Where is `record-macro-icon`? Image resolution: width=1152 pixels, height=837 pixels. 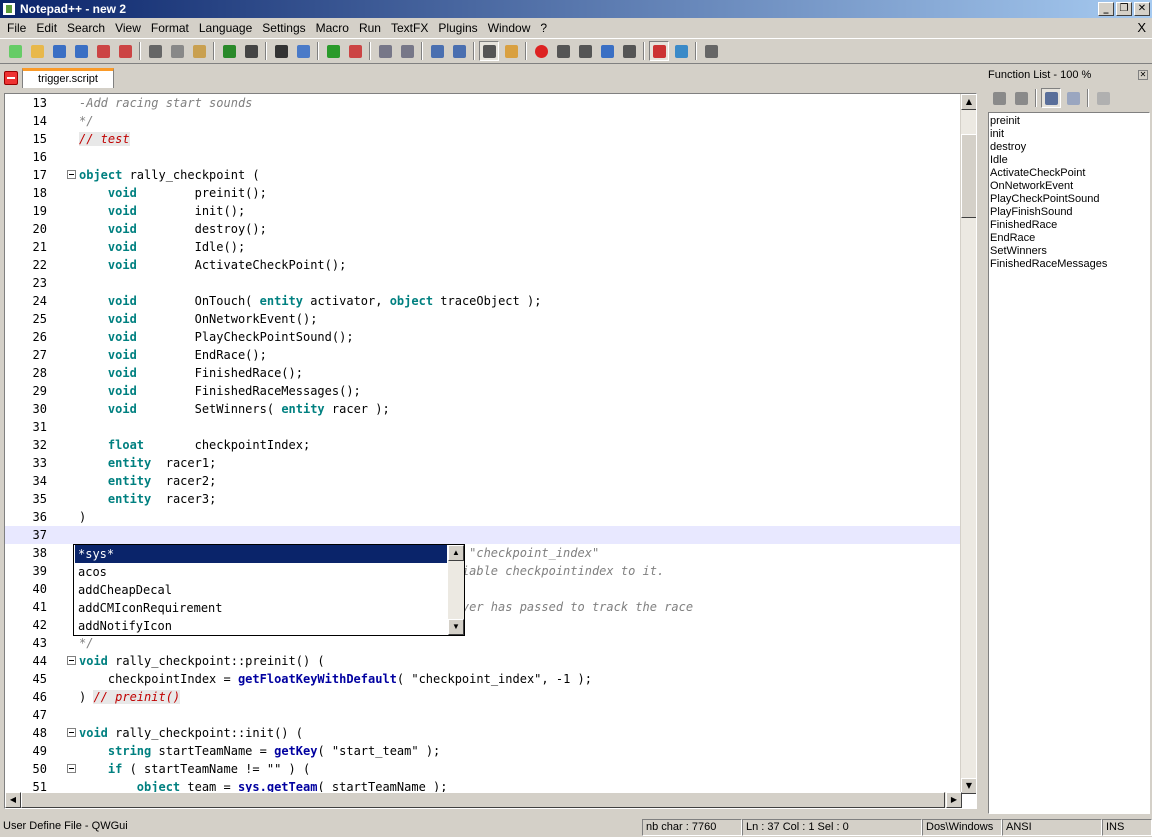 record-macro-icon is located at coordinates (541, 51).